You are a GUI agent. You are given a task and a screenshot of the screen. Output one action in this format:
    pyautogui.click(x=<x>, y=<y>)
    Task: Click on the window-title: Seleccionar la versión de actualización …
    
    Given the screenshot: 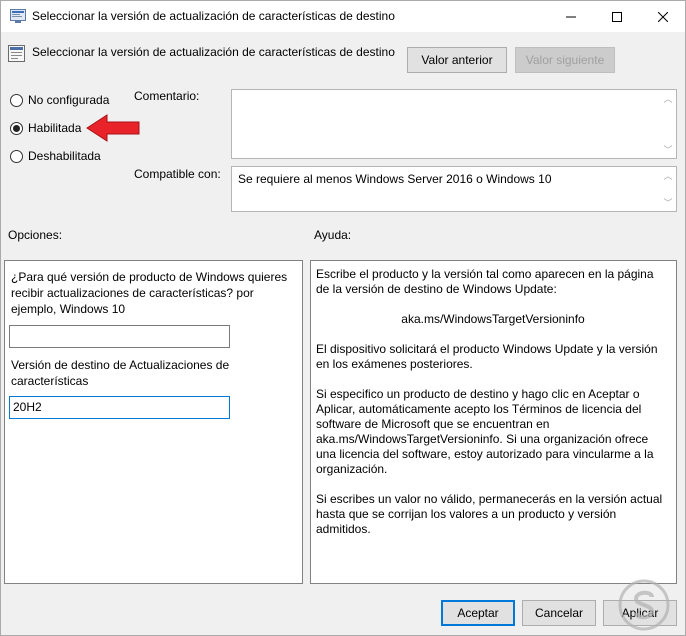 What is the action you would take?
    pyautogui.click(x=213, y=16)
    